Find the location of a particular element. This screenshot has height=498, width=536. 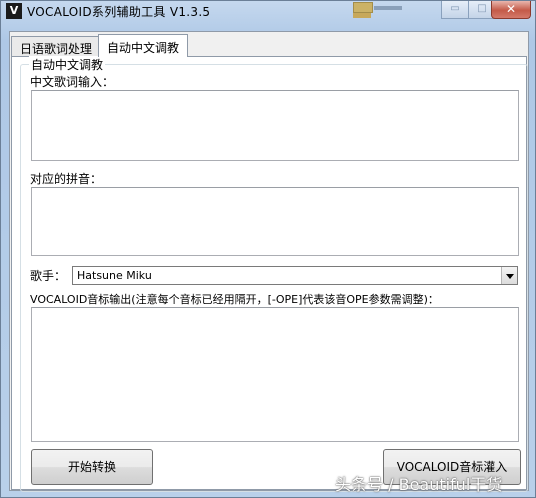

close-button: ✕ is located at coordinates (511, 10).